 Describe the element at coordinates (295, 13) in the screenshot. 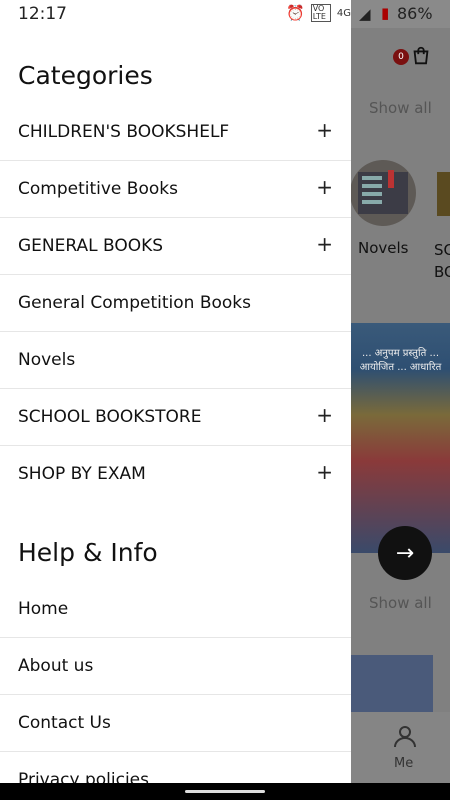

I see `alarm-icon: ⏰` at that location.